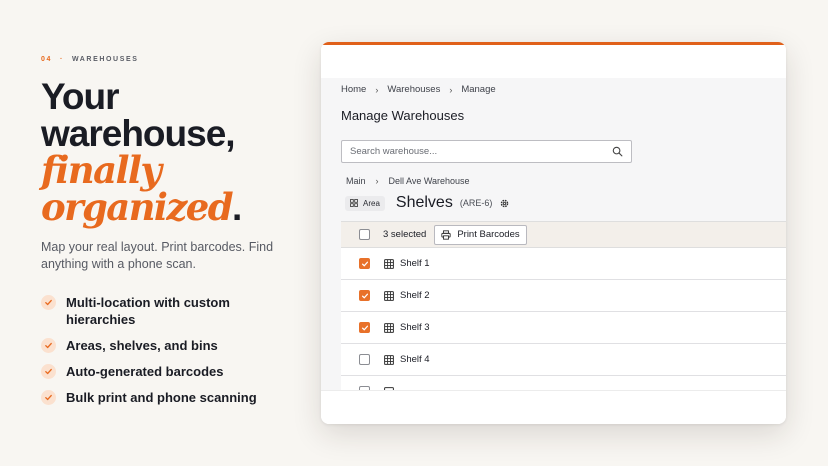  I want to click on feature-item: Areas, shelves, and bins, so click(166, 345).